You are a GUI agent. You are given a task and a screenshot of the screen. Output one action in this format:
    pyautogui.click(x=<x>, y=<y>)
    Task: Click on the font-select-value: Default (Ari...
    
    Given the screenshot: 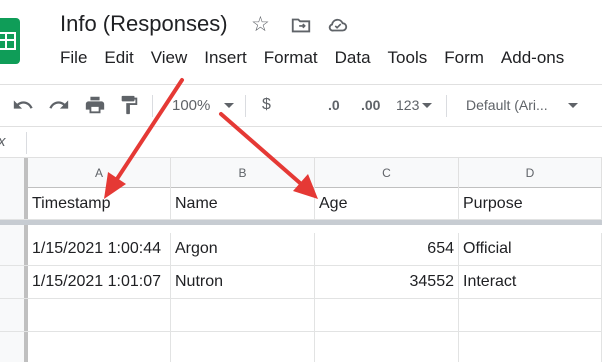 What is the action you would take?
    pyautogui.click(x=507, y=105)
    